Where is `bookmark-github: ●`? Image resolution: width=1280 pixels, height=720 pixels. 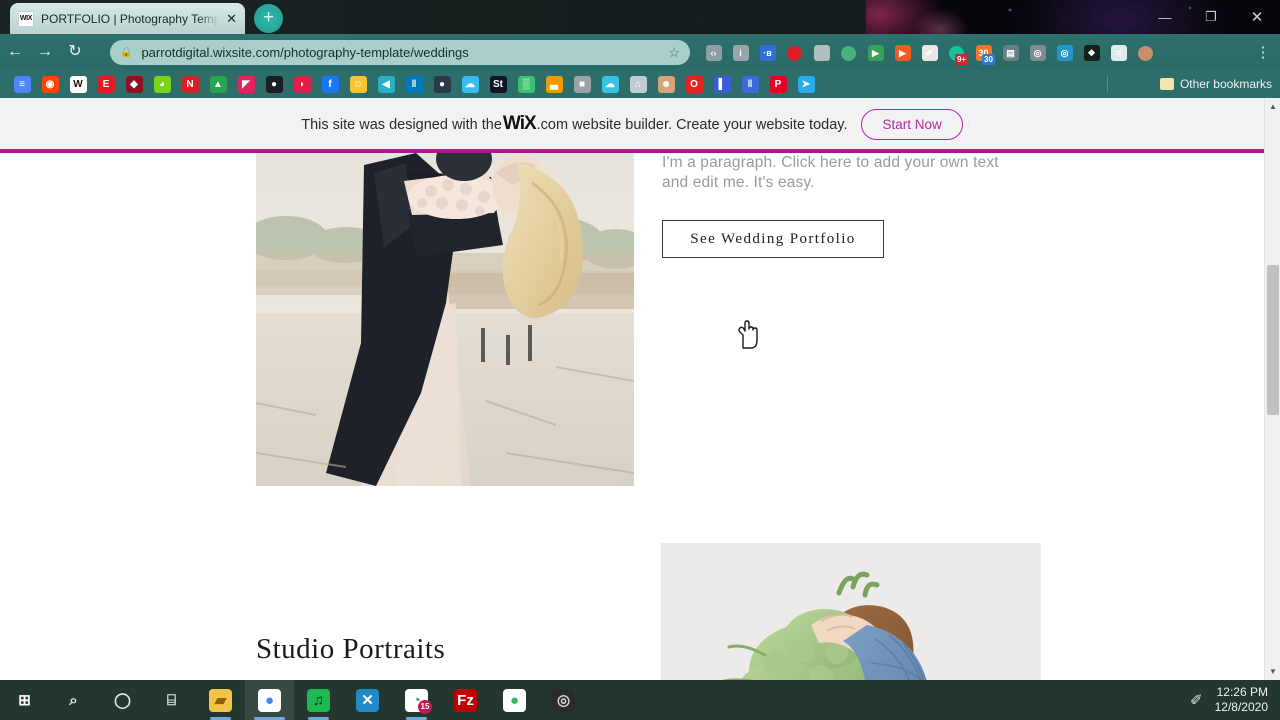 bookmark-github: ● is located at coordinates (274, 84).